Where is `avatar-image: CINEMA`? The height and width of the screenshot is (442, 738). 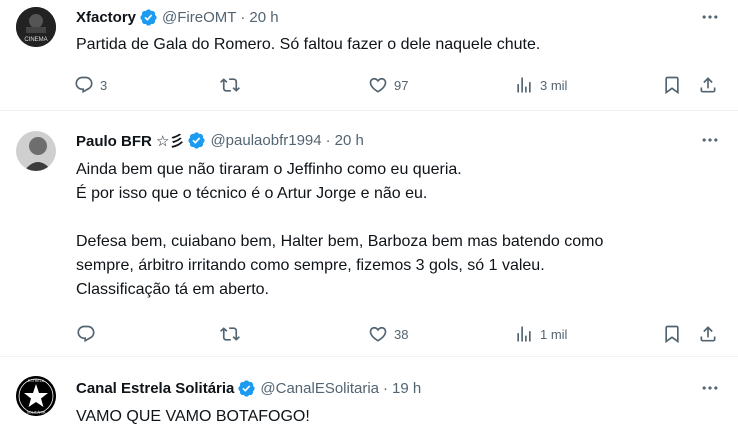
avatar-image: CINEMA is located at coordinates (36, 27).